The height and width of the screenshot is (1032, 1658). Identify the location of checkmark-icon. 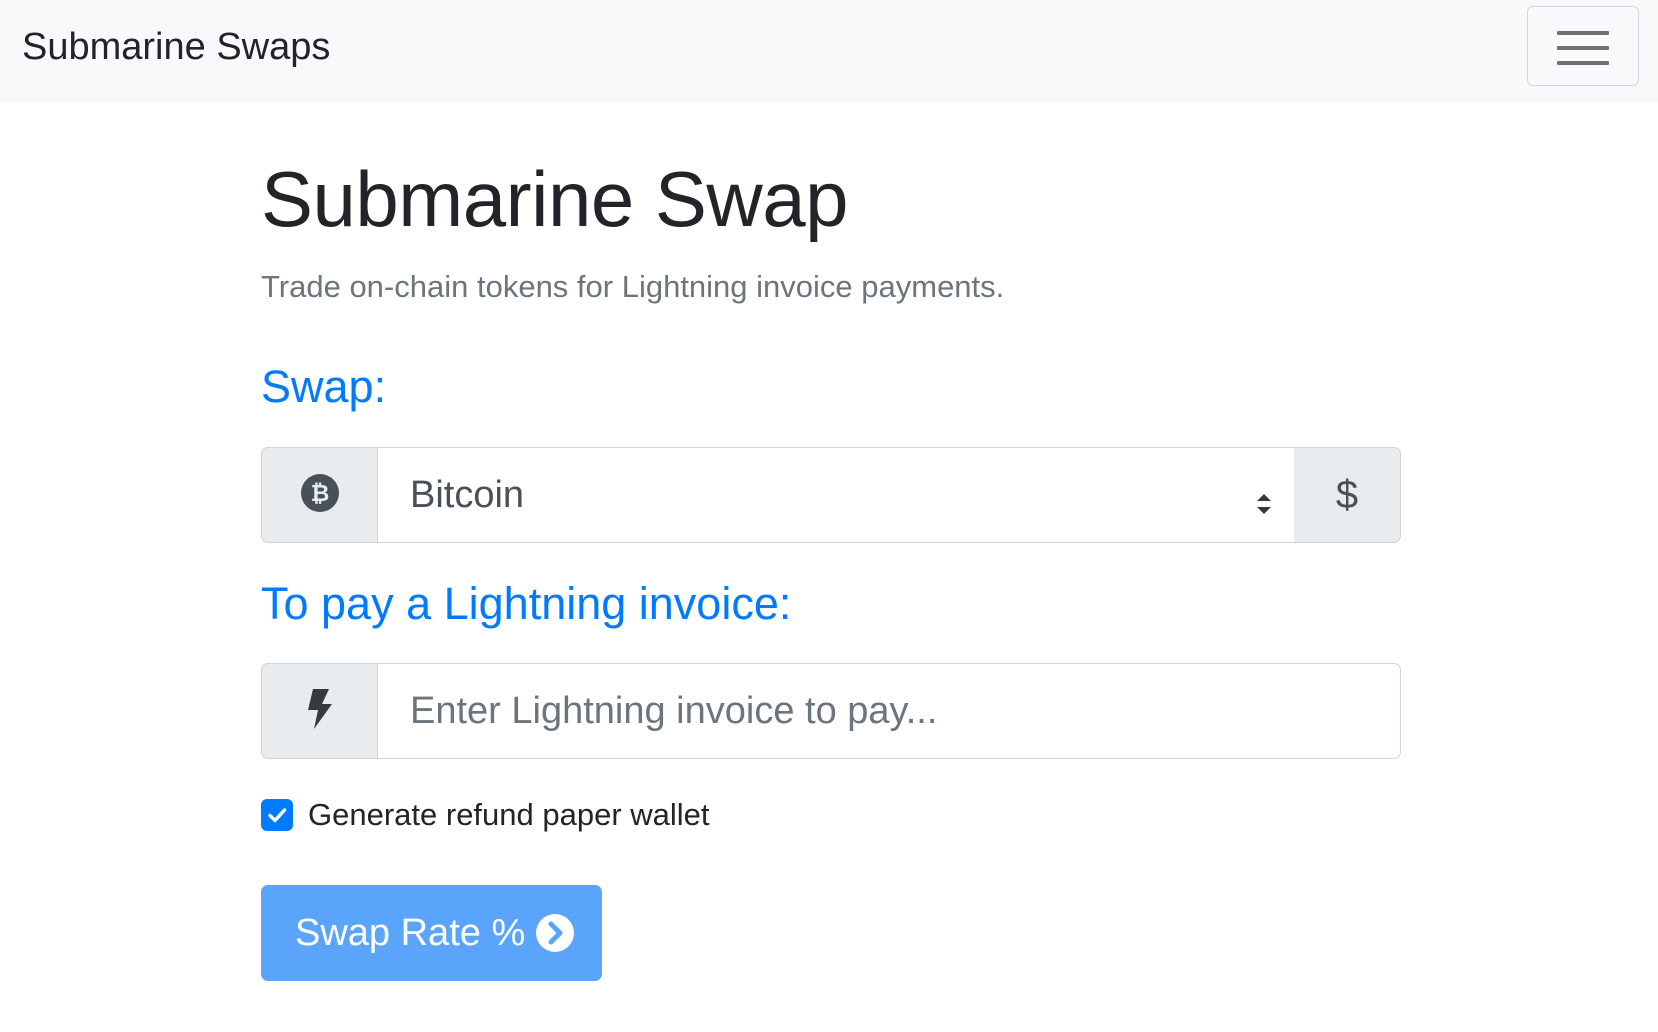
(277, 815).